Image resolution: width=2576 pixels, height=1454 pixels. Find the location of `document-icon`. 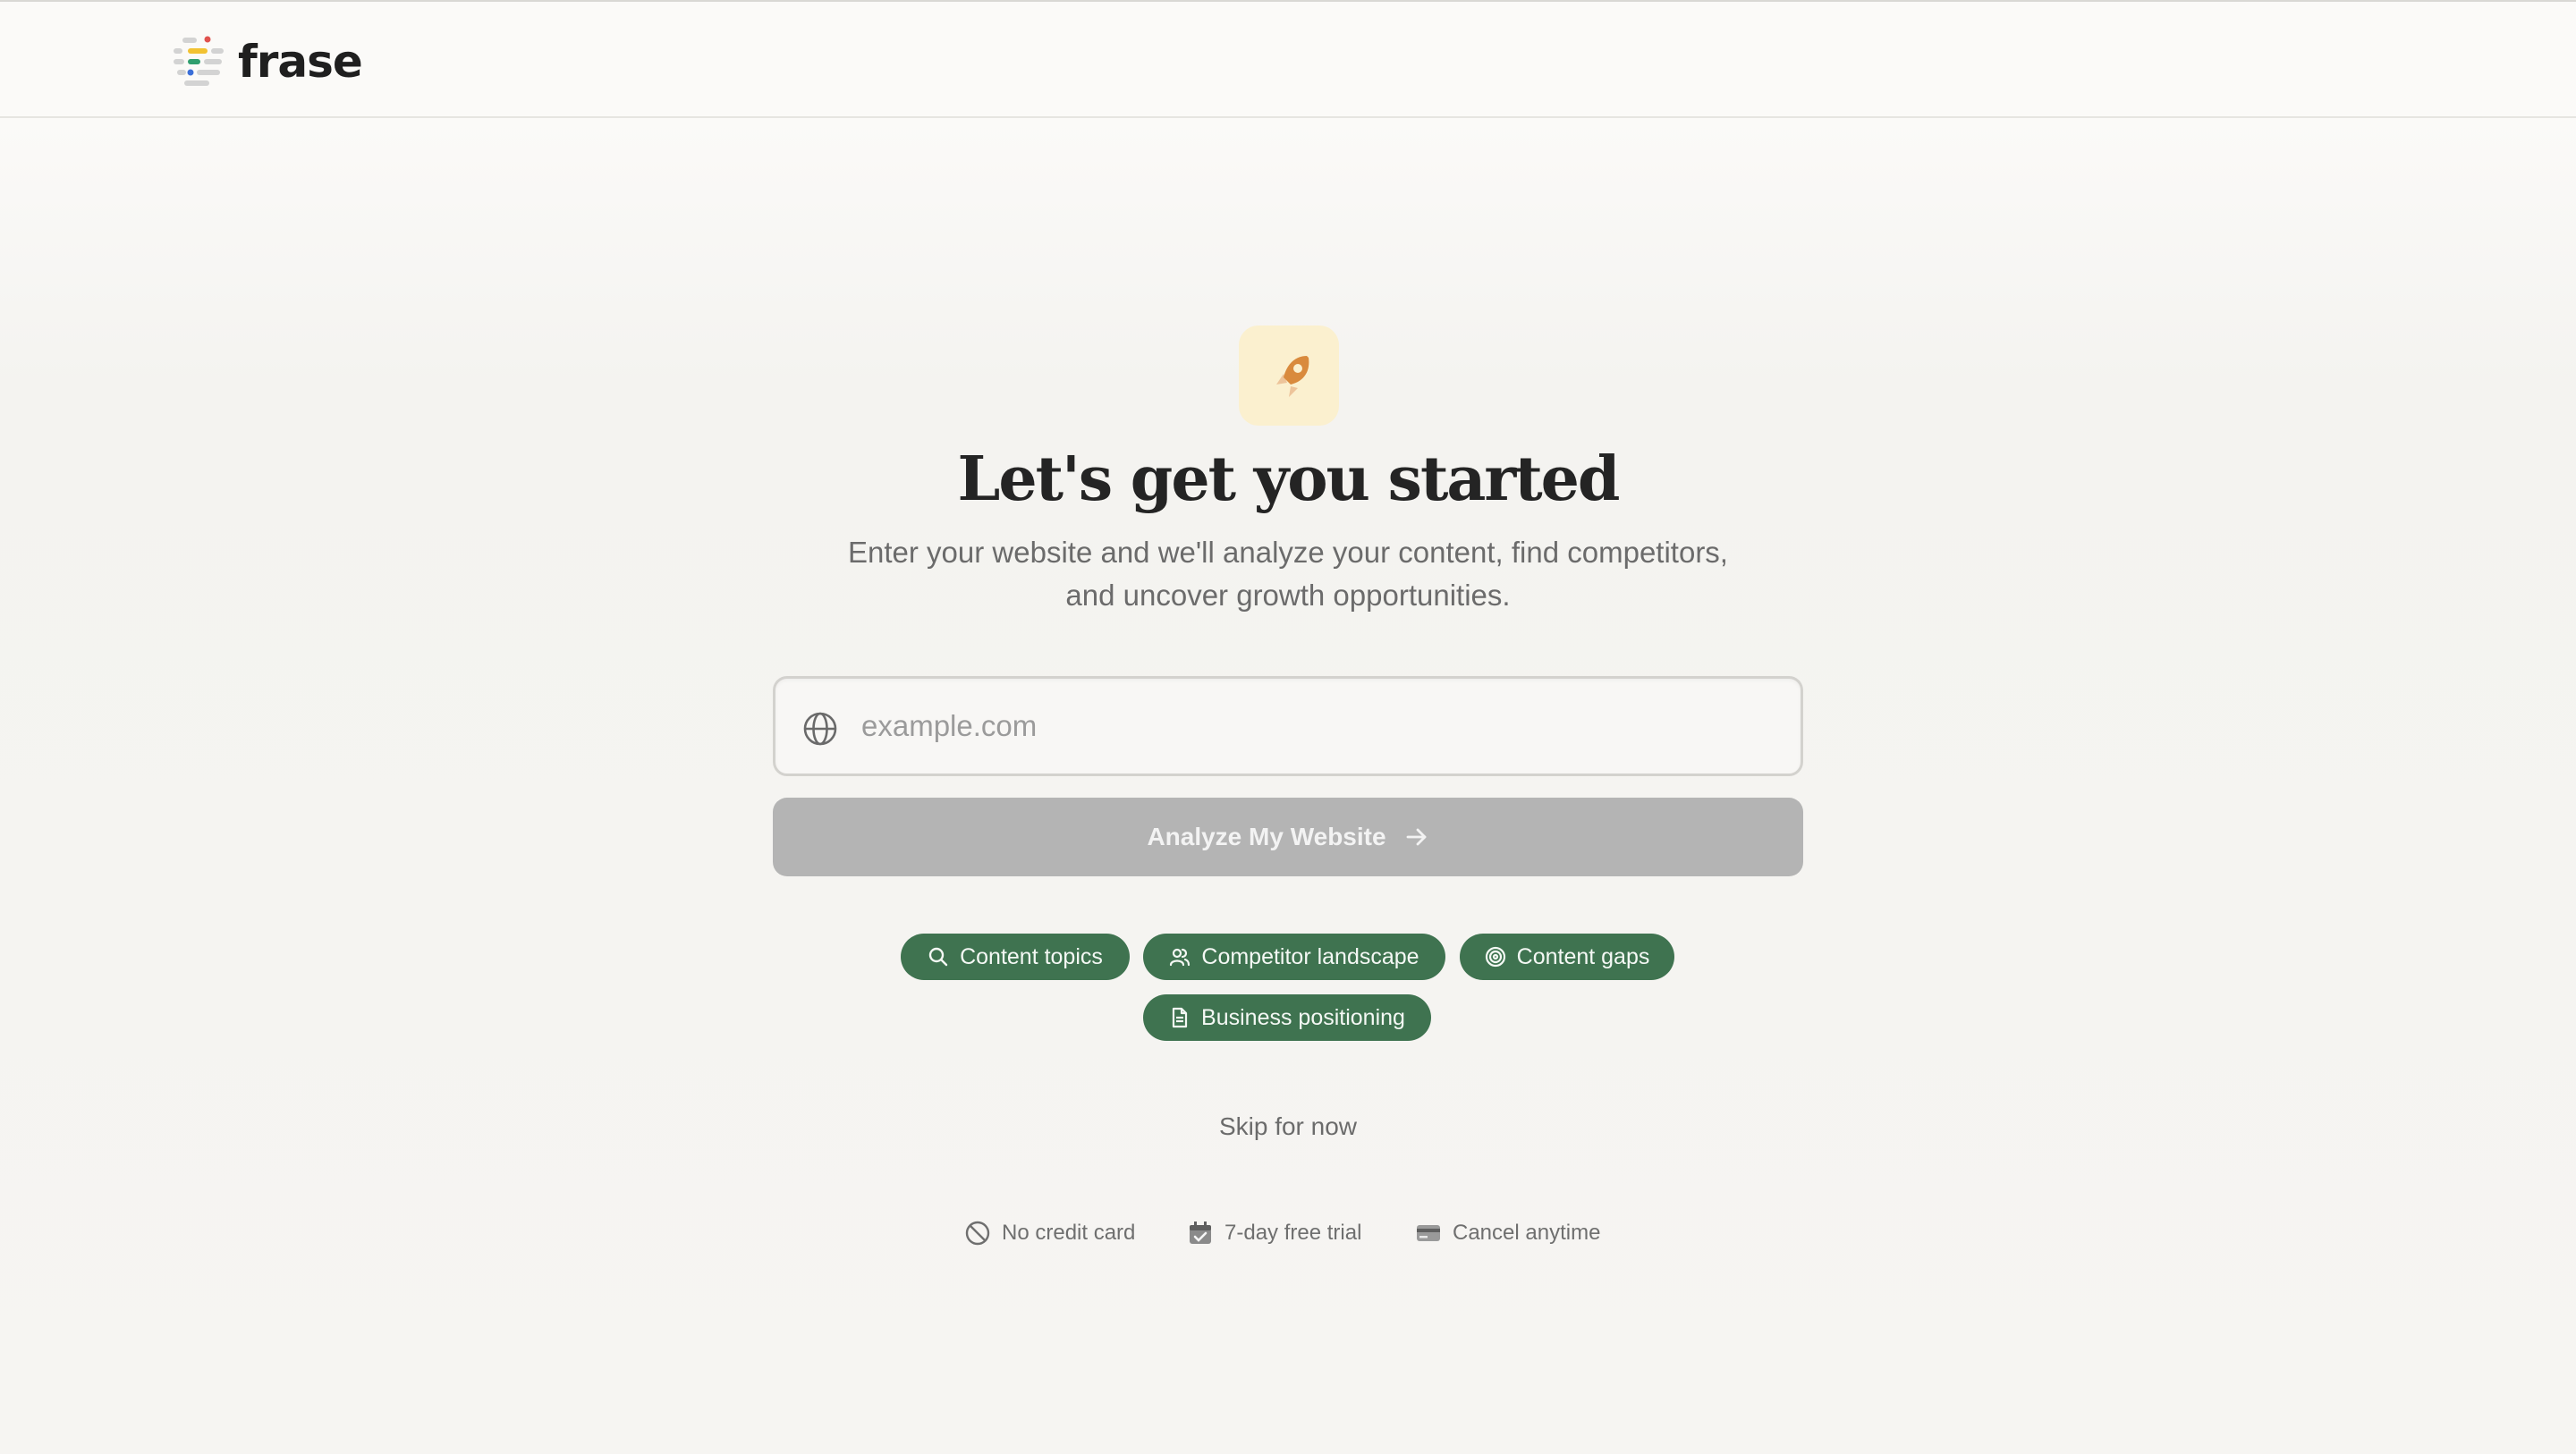

document-icon is located at coordinates (1180, 1017).